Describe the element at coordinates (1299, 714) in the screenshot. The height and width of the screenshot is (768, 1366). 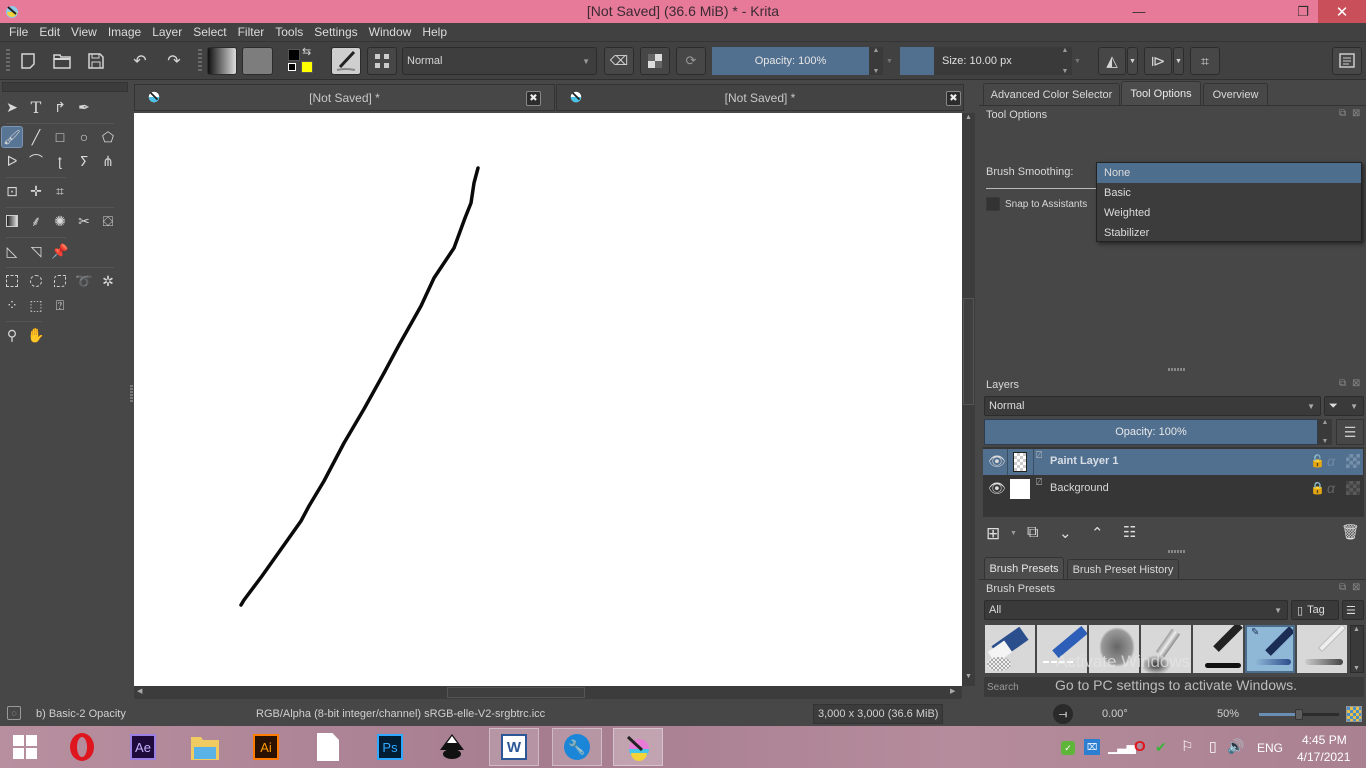
I see `zoom-slider` at that location.